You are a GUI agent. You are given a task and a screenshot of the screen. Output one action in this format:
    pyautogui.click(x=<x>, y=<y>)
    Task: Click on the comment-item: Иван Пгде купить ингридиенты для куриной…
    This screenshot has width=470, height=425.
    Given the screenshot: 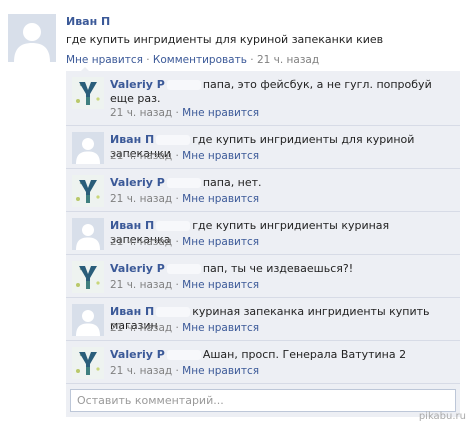 What is the action you would take?
    pyautogui.click(x=263, y=147)
    